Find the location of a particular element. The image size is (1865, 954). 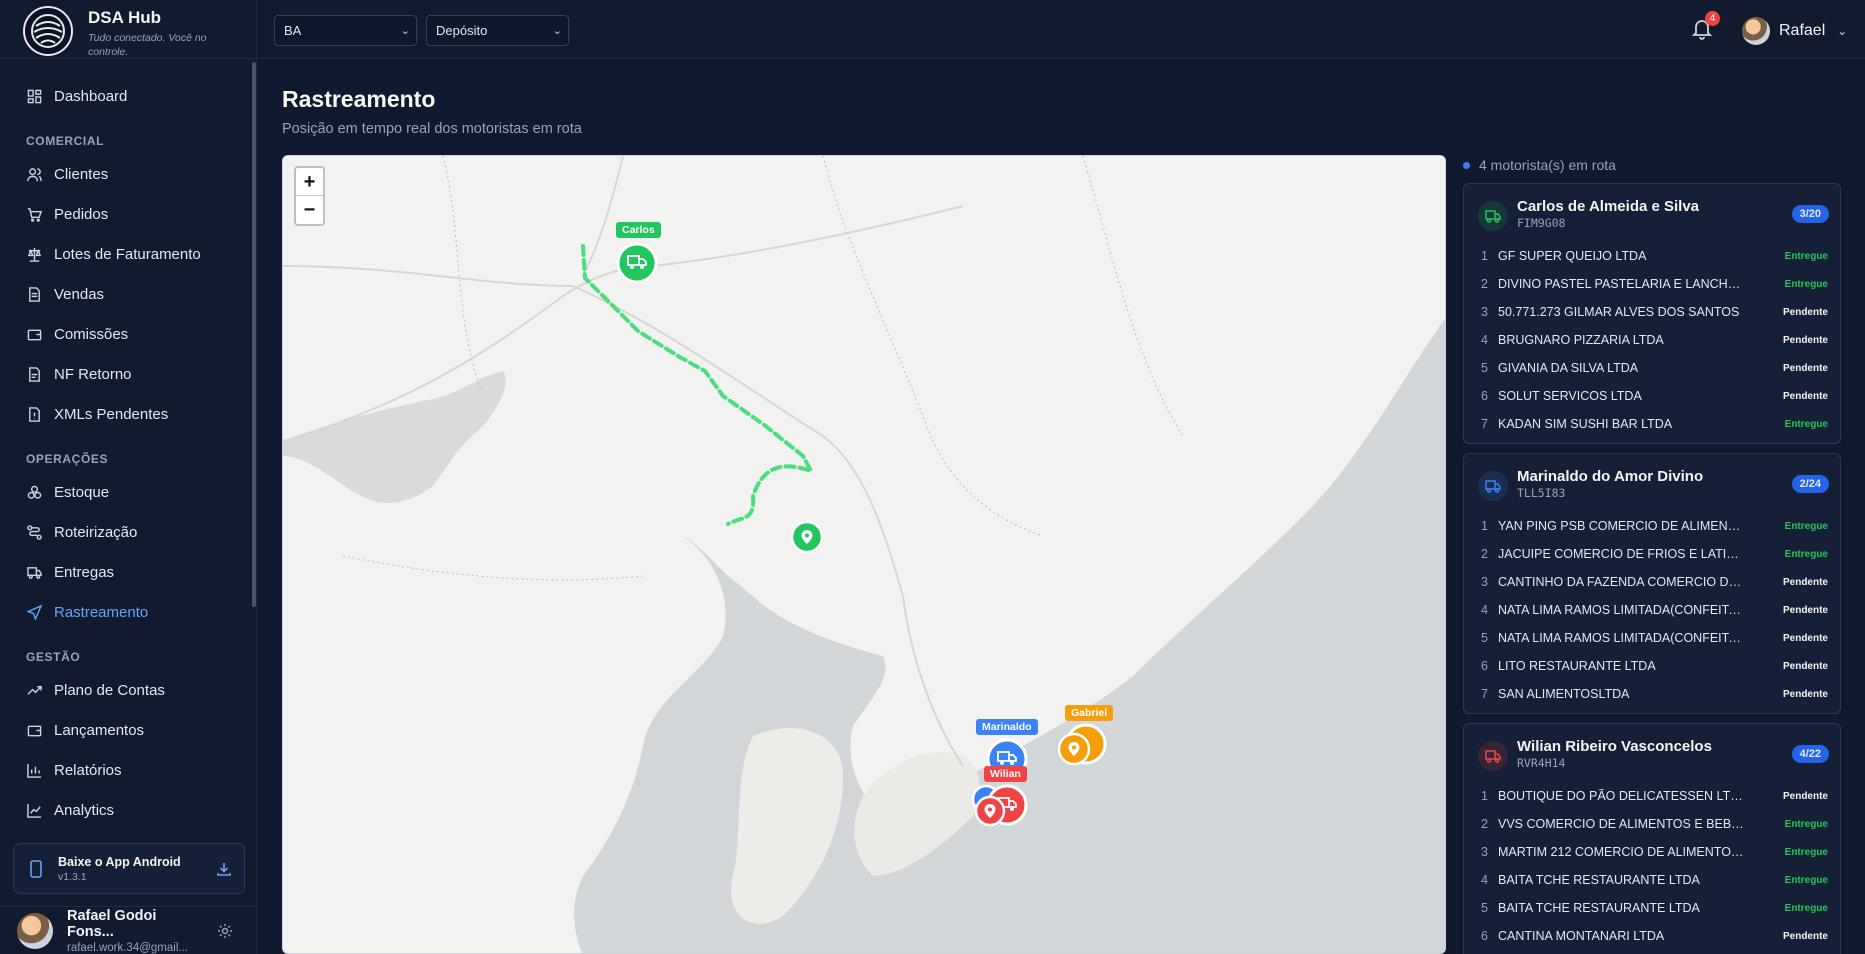

sidebar-scrollbar is located at coordinates (254, 334).